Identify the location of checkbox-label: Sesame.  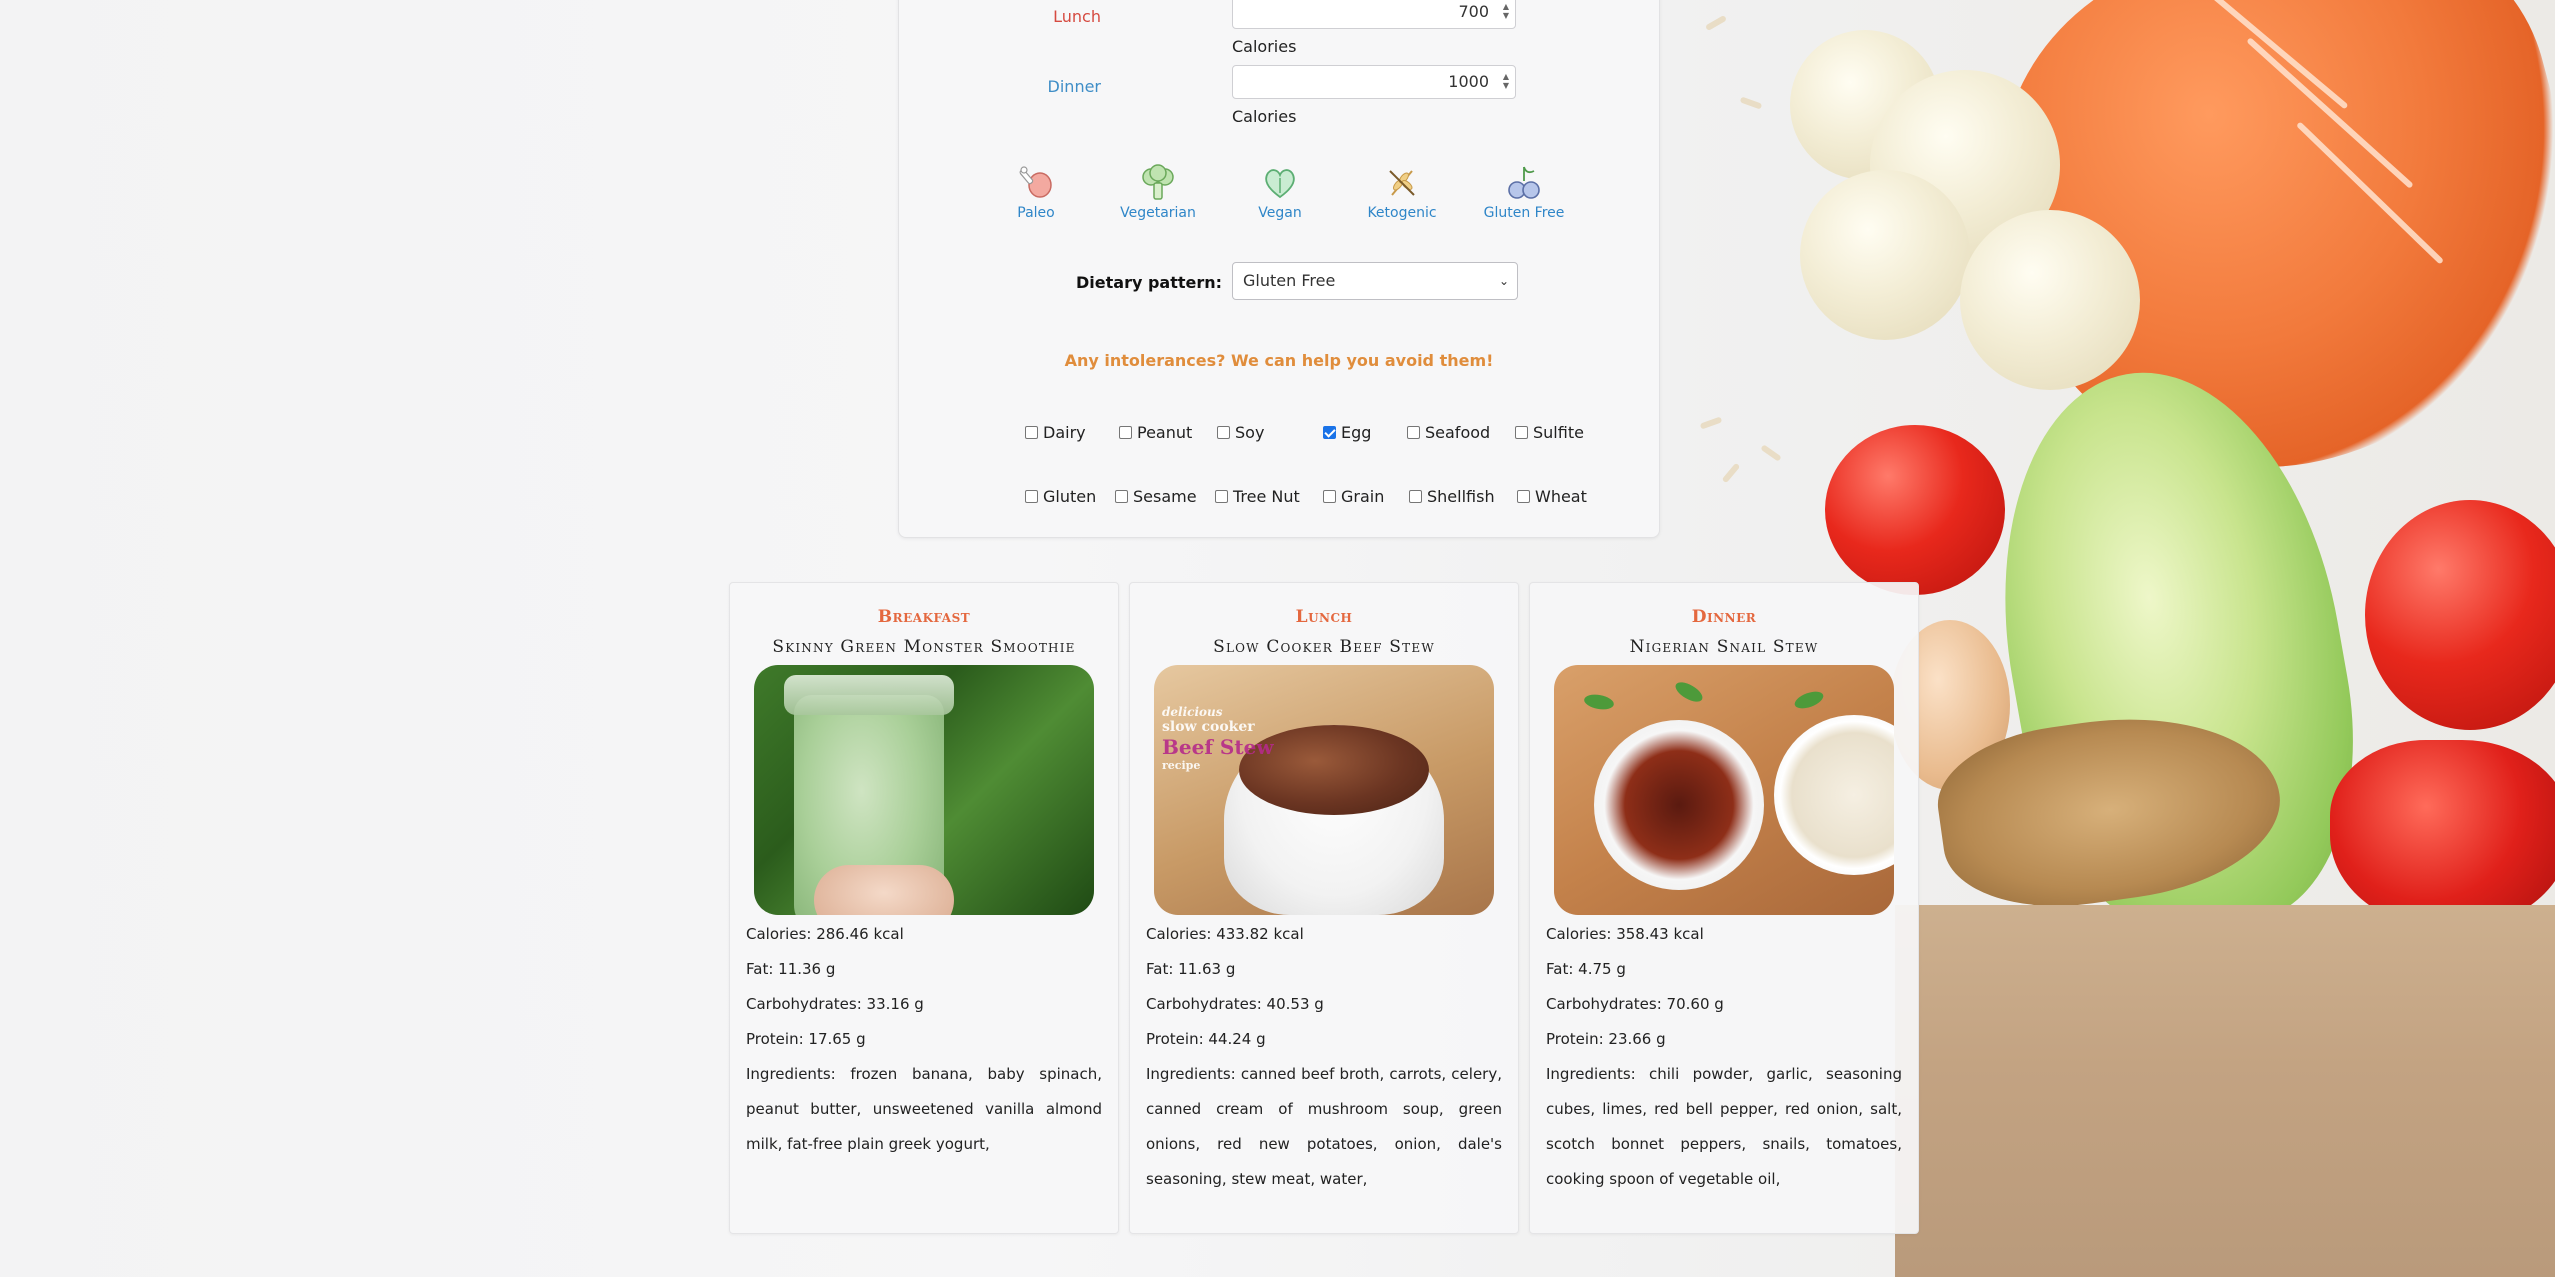
(1165, 496).